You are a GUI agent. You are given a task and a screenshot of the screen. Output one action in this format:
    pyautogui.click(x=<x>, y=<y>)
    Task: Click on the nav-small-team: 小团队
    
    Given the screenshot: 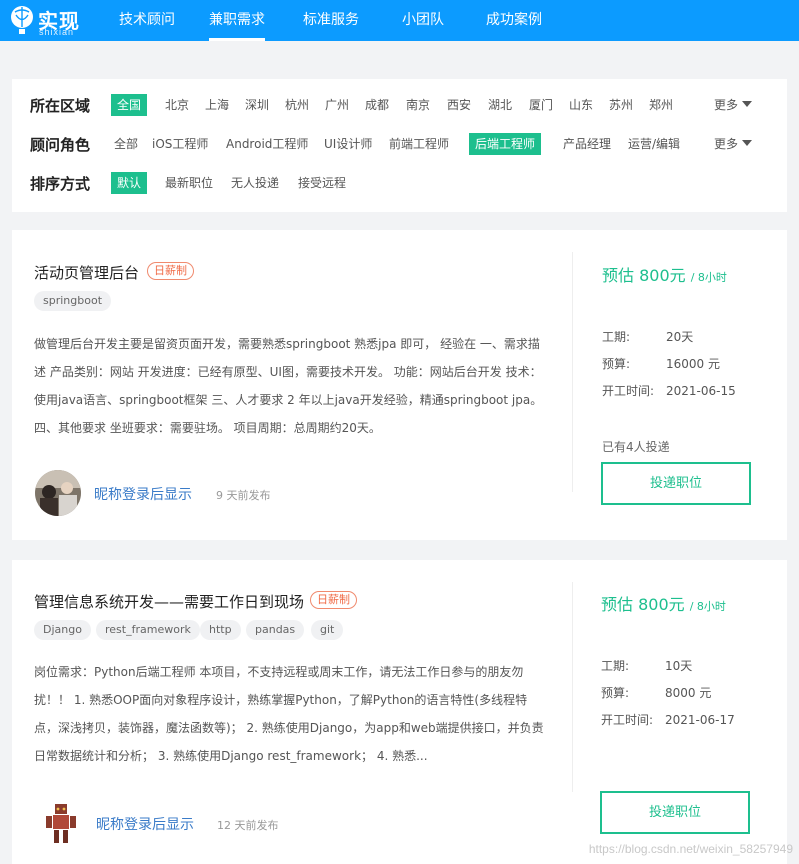 What is the action you would take?
    pyautogui.click(x=423, y=20)
    